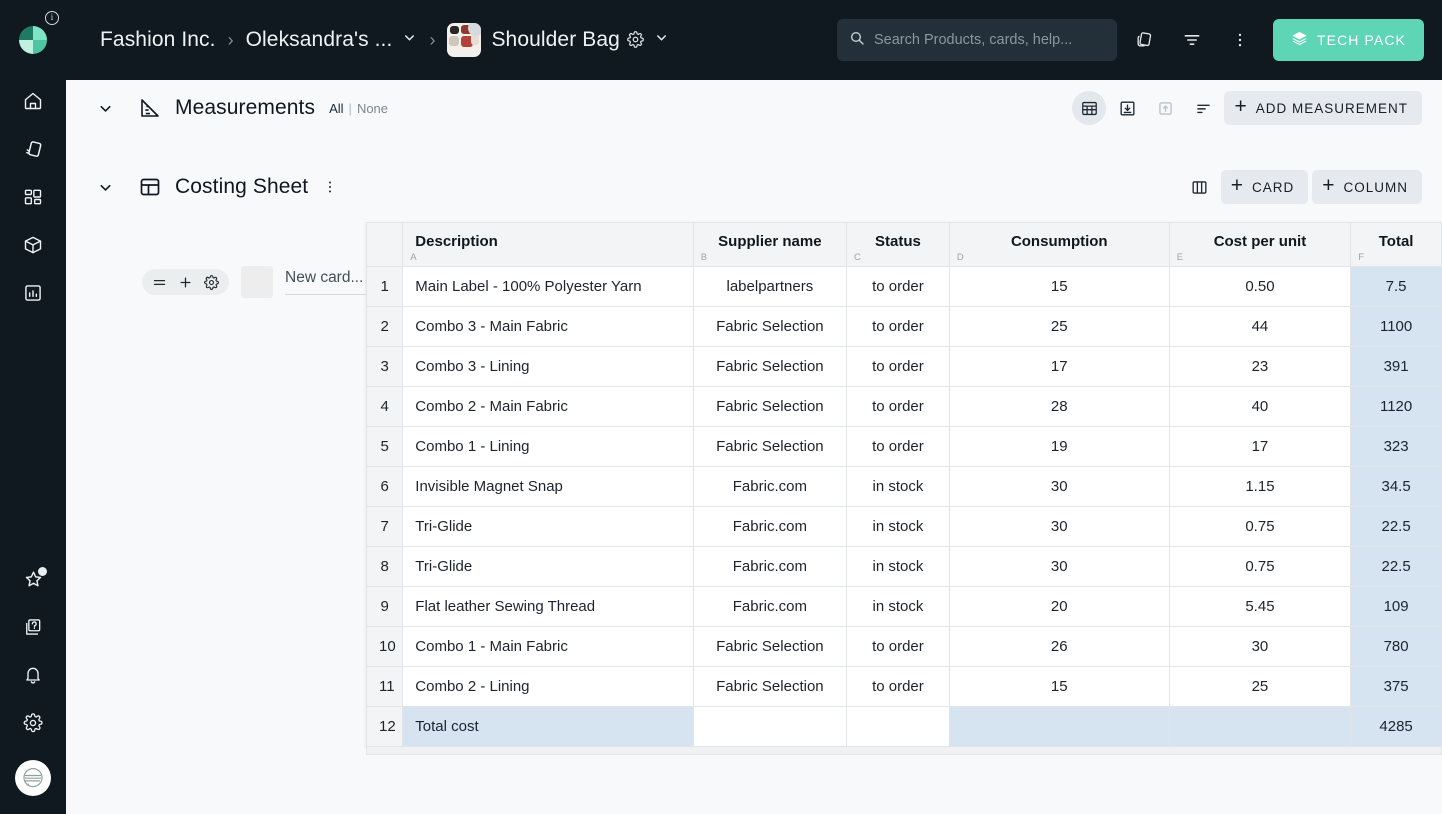 The image size is (1442, 814). Describe the element at coordinates (1323, 108) in the screenshot. I see `add-measurement-button: + ADD MEASUREMENT` at that location.